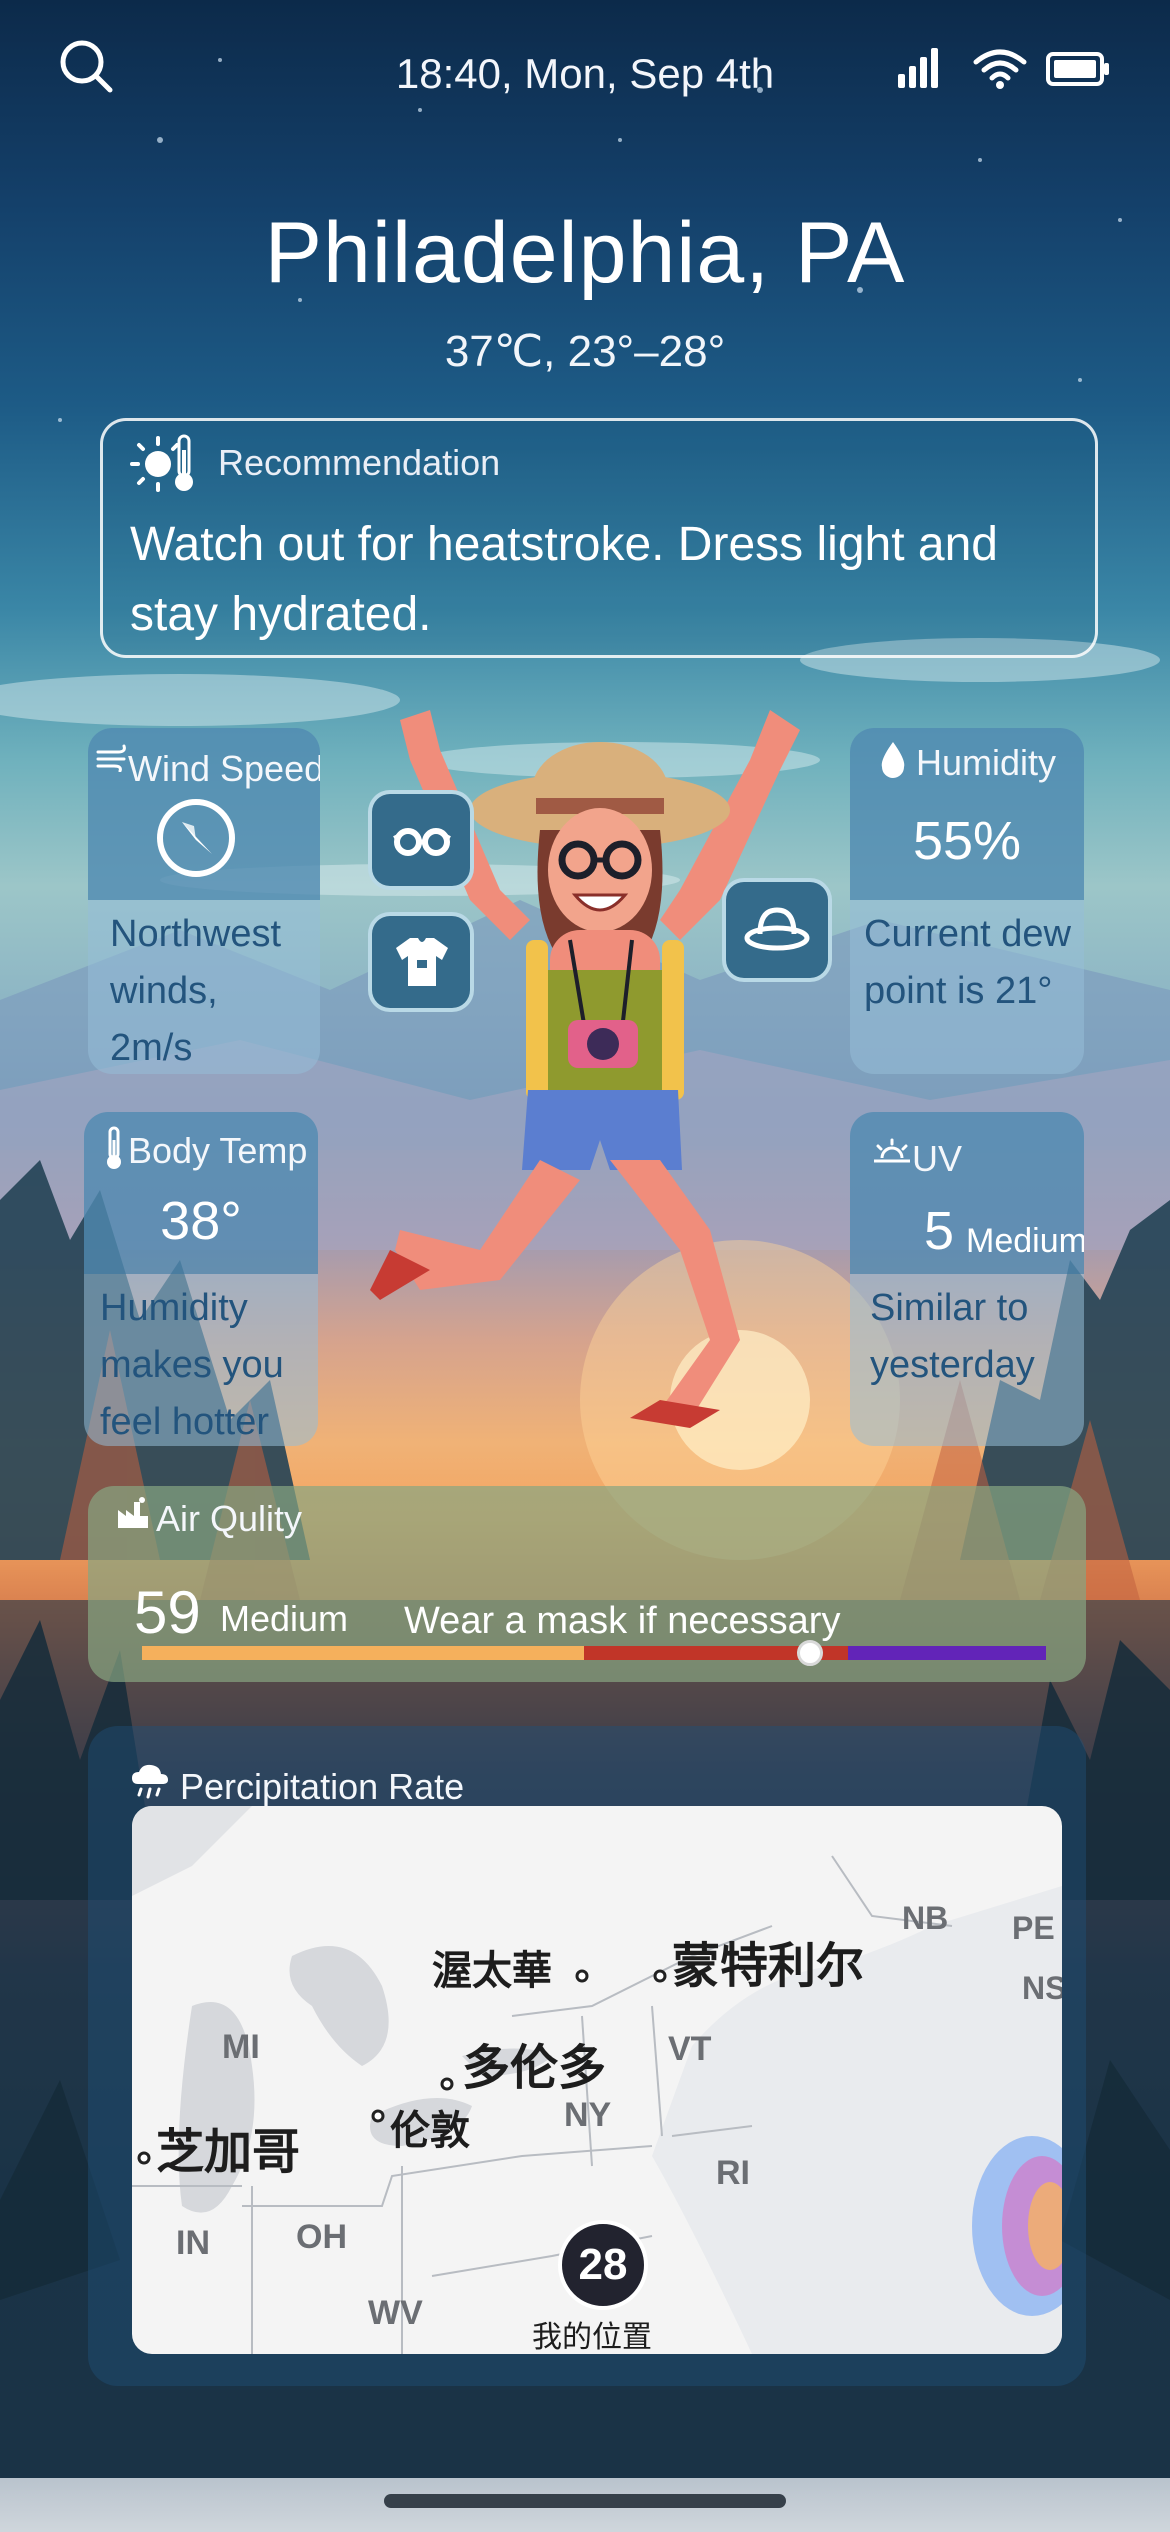 This screenshot has width=1170, height=2532. What do you see at coordinates (161, 463) in the screenshot?
I see `sun-thermometer-icon` at bounding box center [161, 463].